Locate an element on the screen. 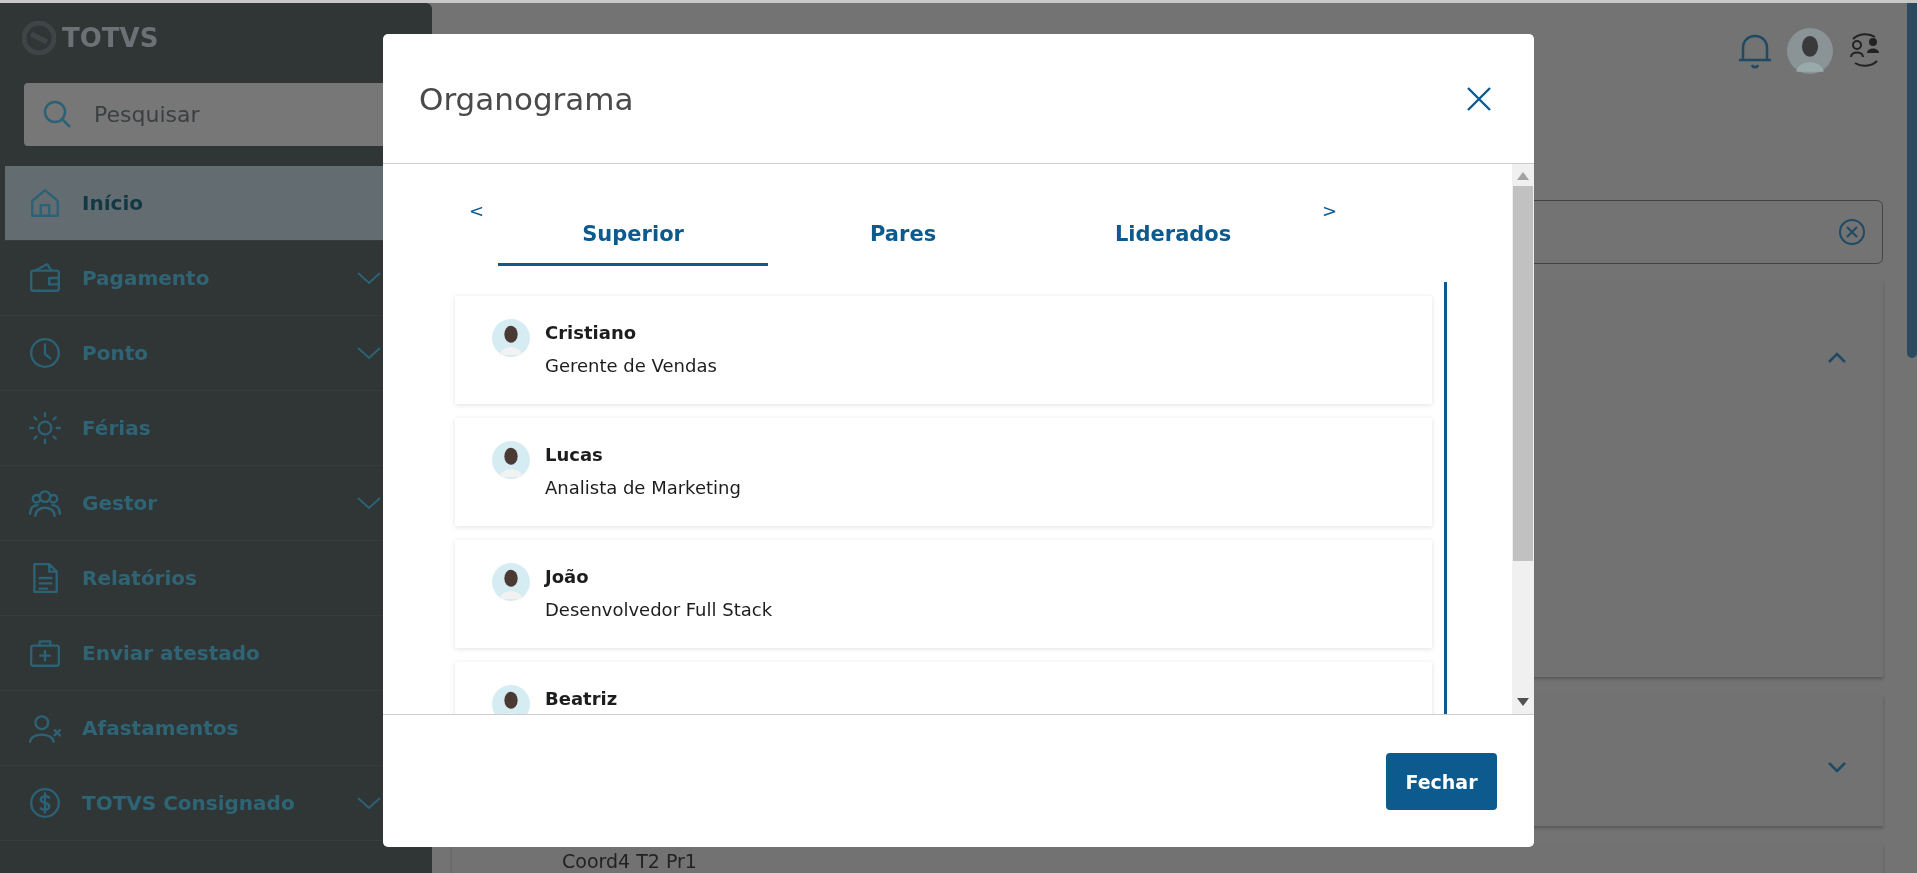  clock-icon is located at coordinates (45, 353).